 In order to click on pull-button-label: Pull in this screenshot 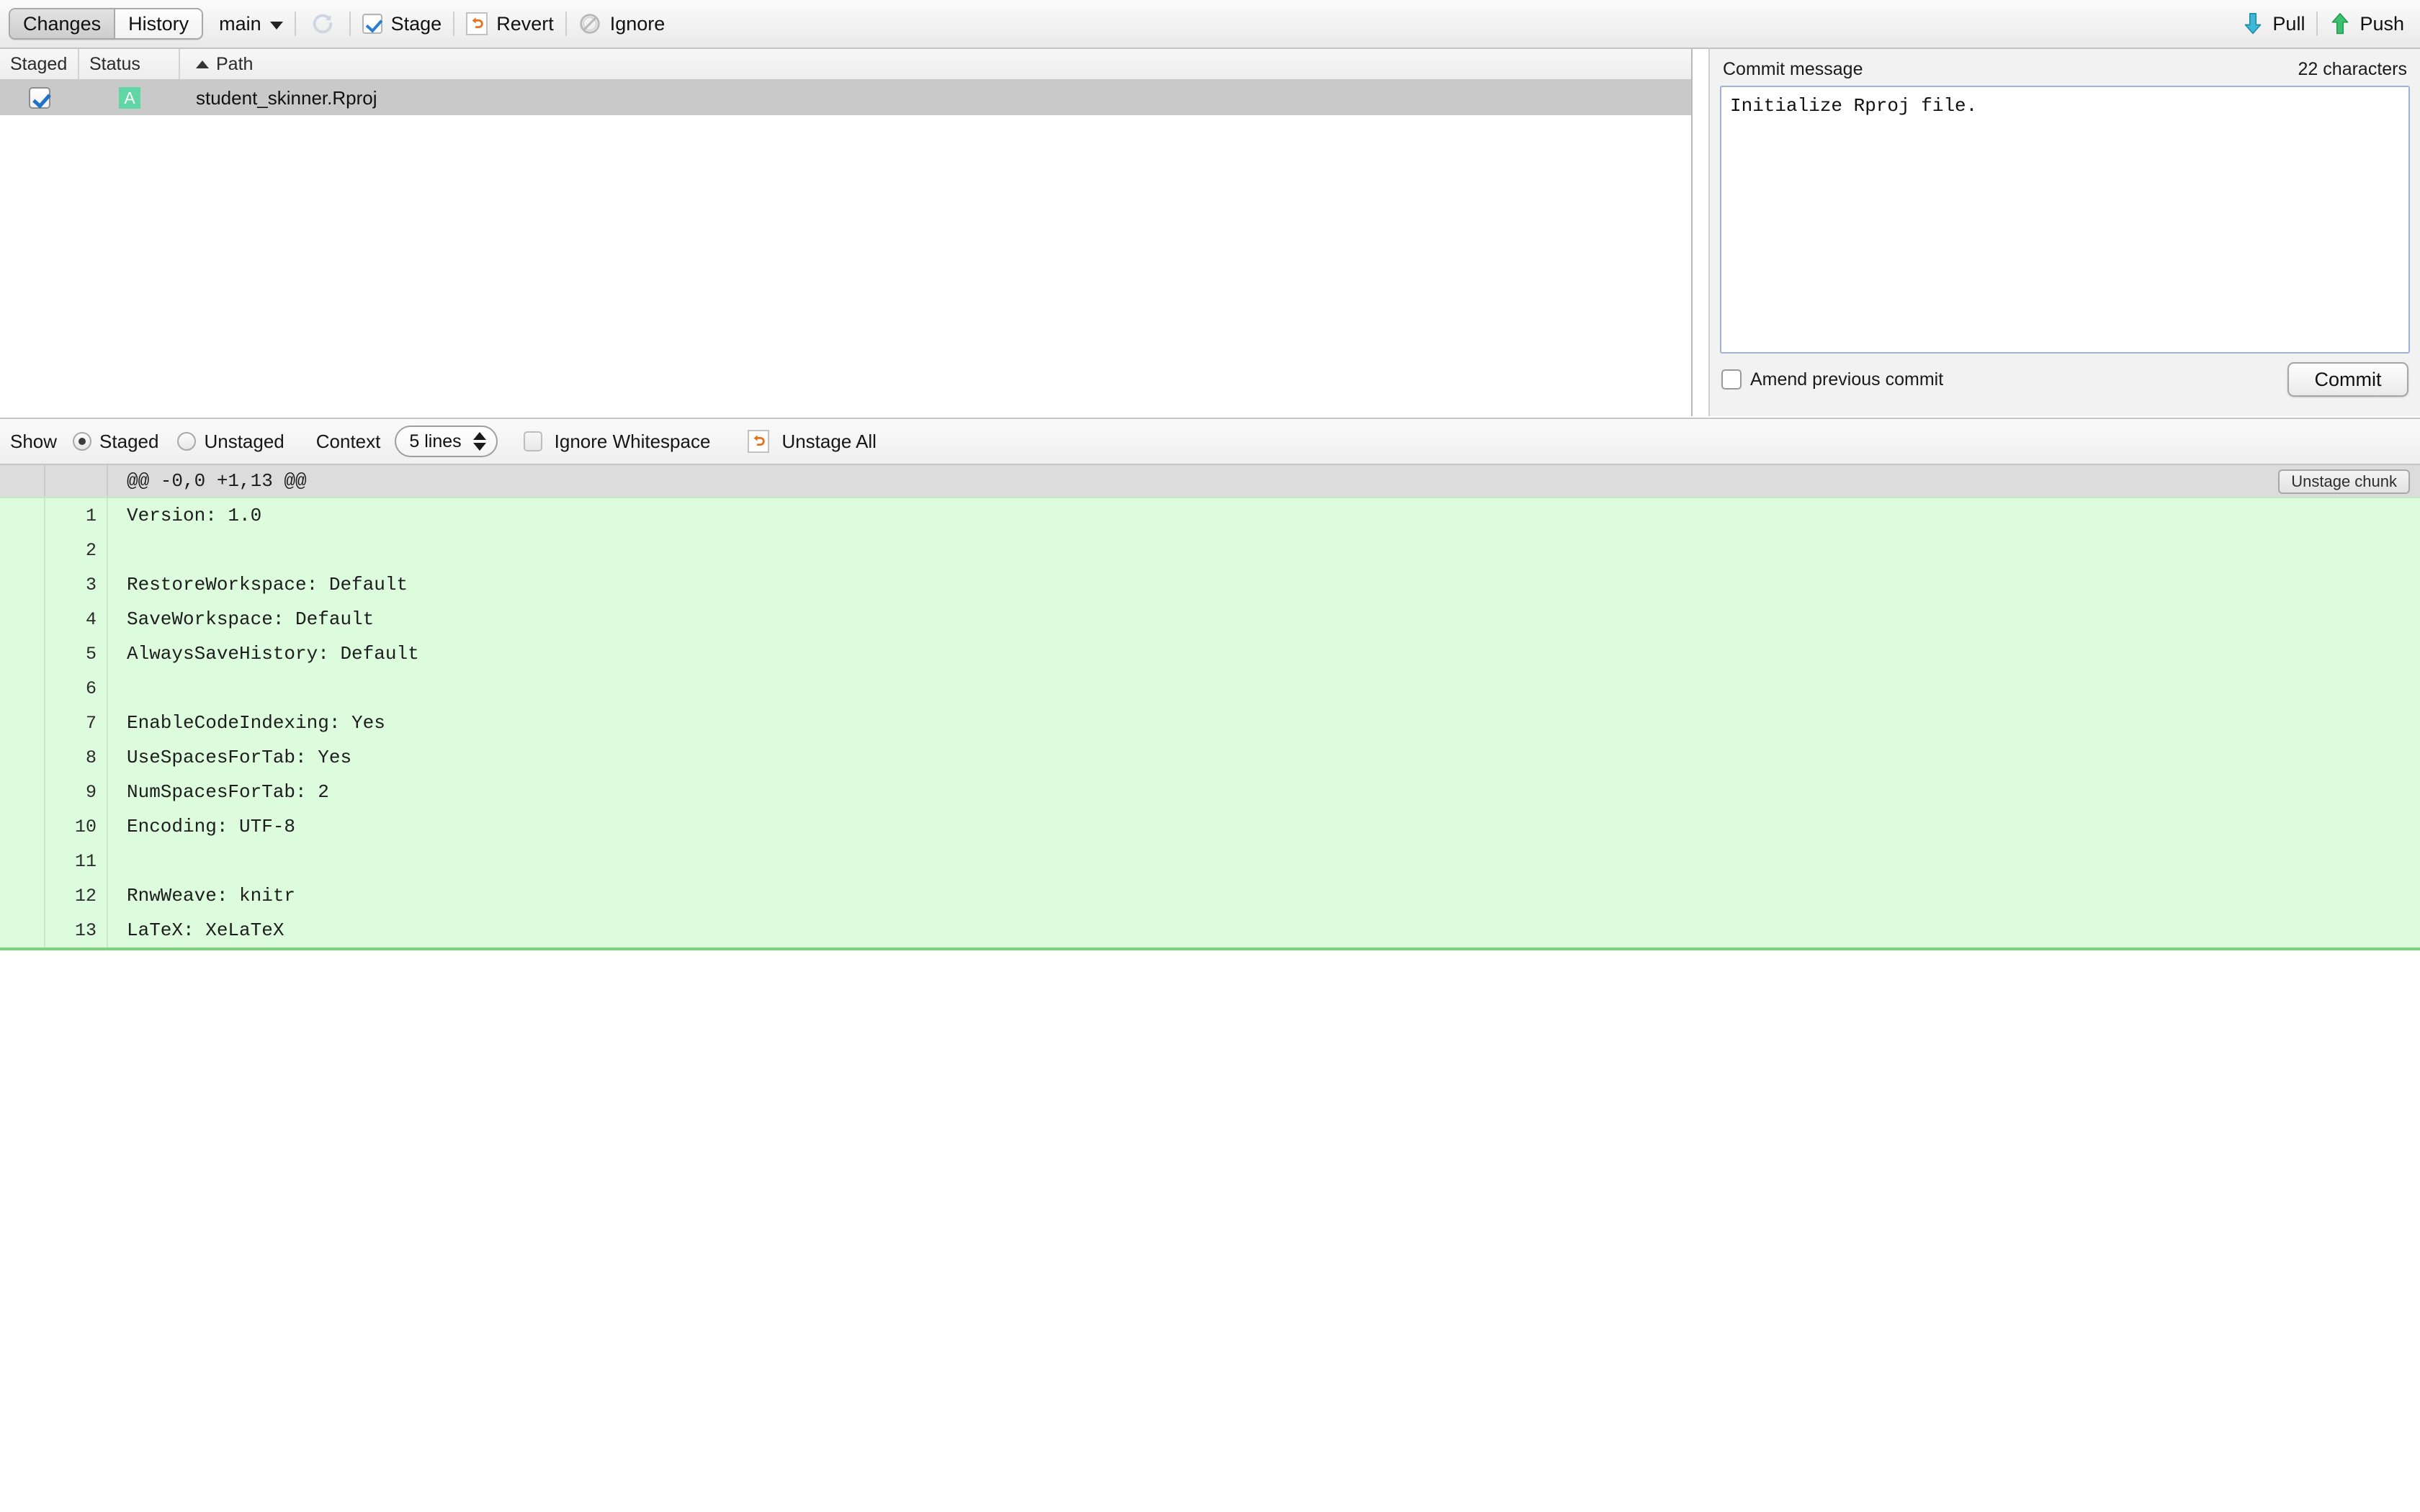, I will do `click(2288, 23)`.